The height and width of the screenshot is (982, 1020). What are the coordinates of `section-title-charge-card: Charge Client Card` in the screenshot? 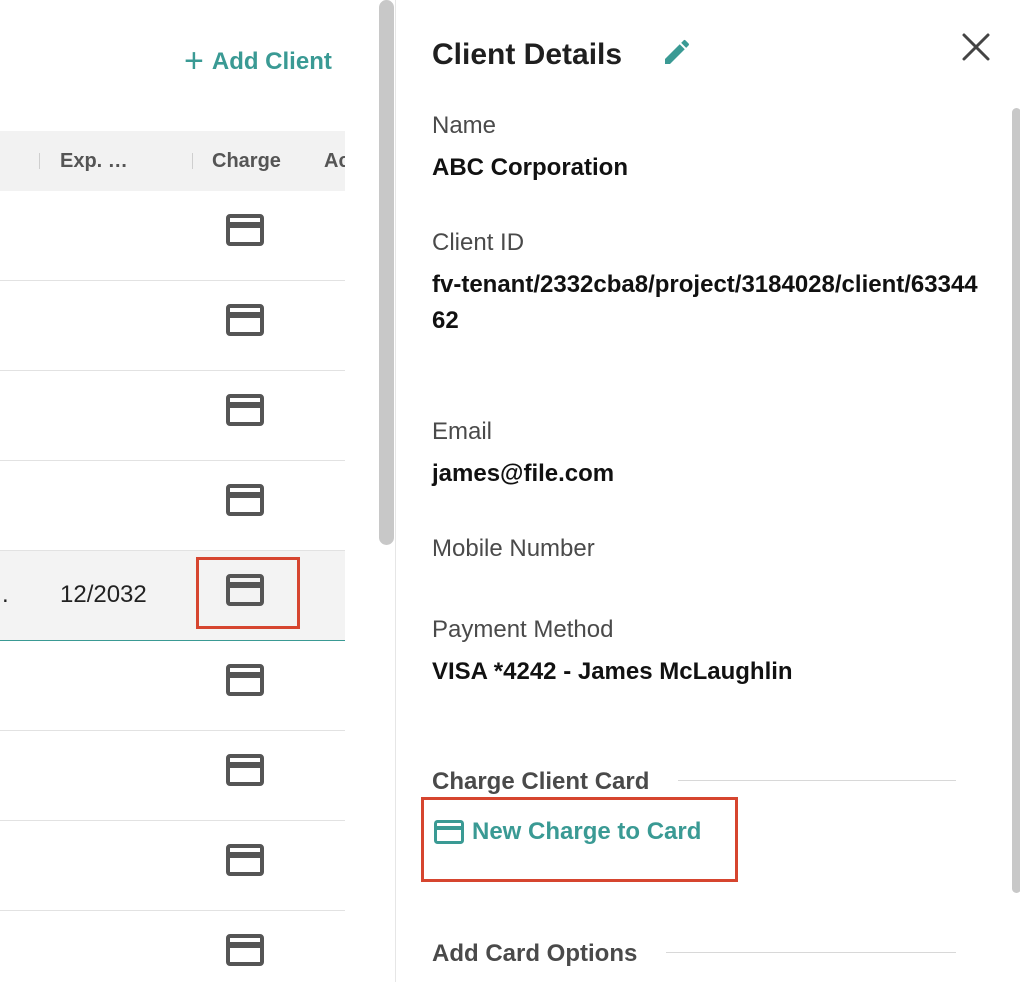 It's located at (541, 781).